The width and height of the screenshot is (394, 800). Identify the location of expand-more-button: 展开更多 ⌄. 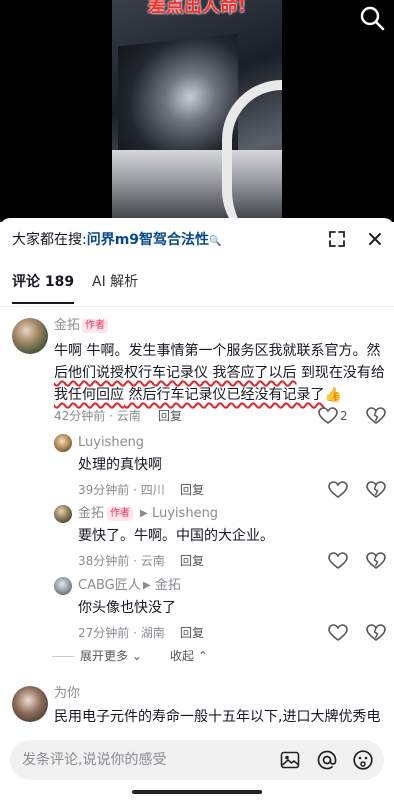
(111, 656).